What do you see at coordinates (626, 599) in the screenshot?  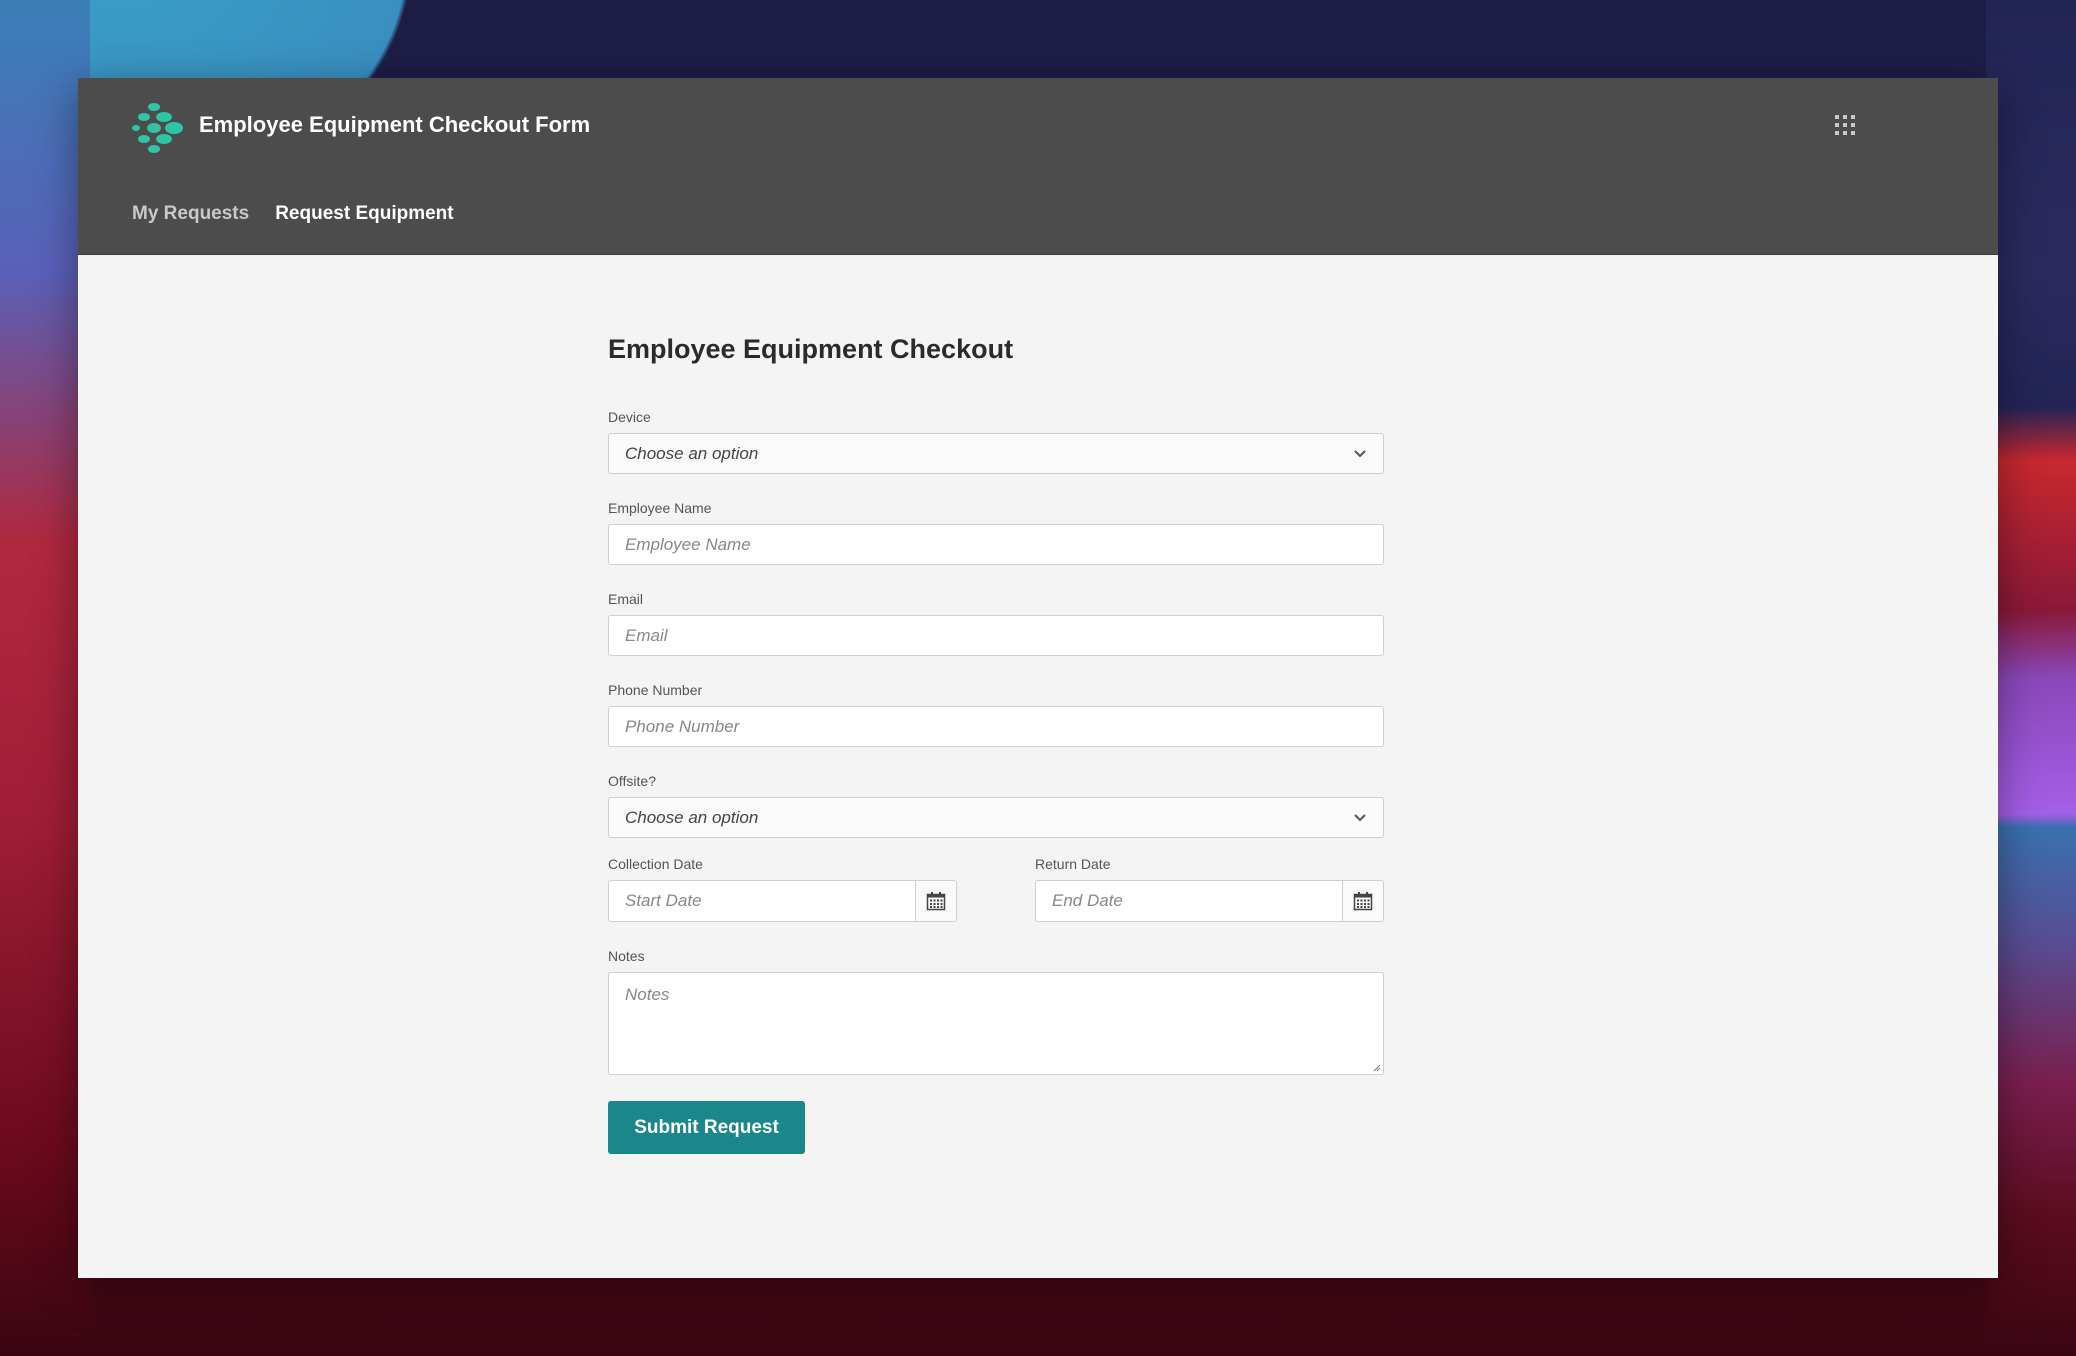 I see `email-label: Email` at bounding box center [626, 599].